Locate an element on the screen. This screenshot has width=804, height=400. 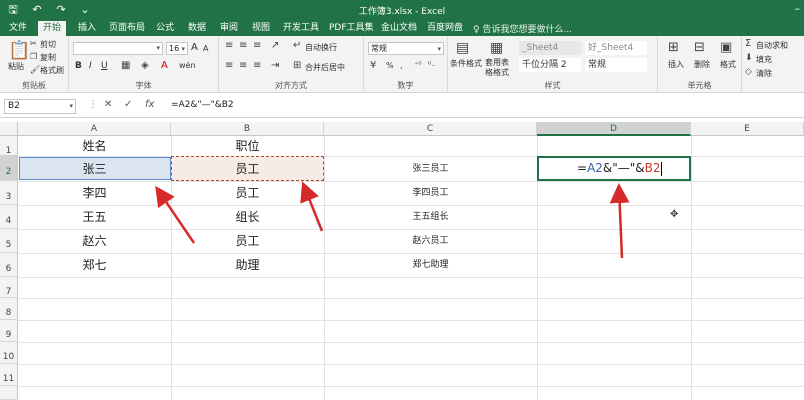
row-header-7: 7 is located at coordinates (9, 287).